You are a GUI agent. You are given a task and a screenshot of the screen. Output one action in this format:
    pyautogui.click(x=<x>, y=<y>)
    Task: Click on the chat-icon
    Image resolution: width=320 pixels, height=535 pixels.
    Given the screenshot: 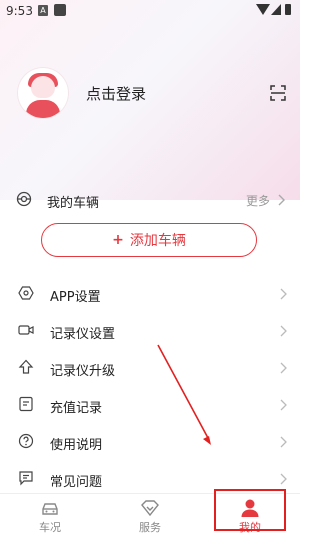 What is the action you would take?
    pyautogui.click(x=26, y=478)
    